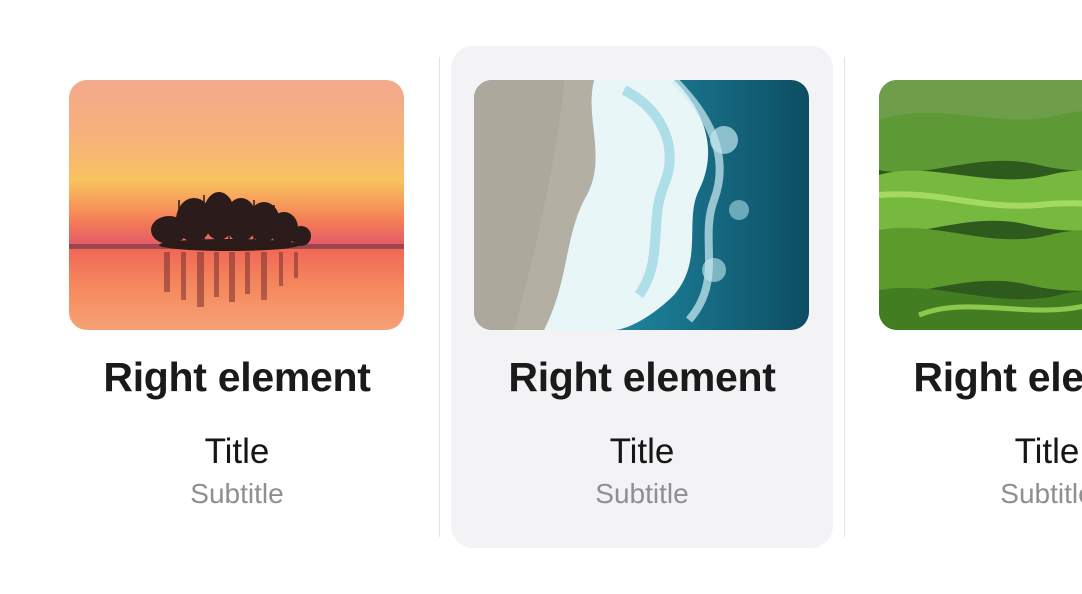  What do you see at coordinates (980, 205) in the screenshot?
I see `green-hills-image` at bounding box center [980, 205].